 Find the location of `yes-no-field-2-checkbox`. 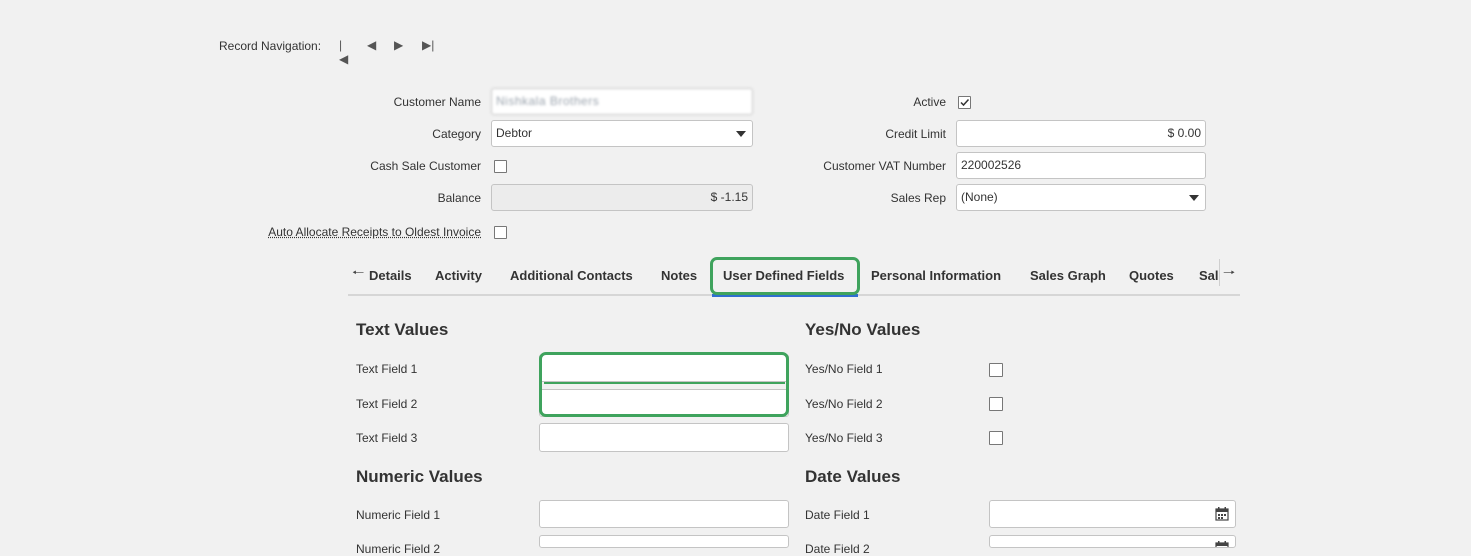

yes-no-field-2-checkbox is located at coordinates (996, 404).